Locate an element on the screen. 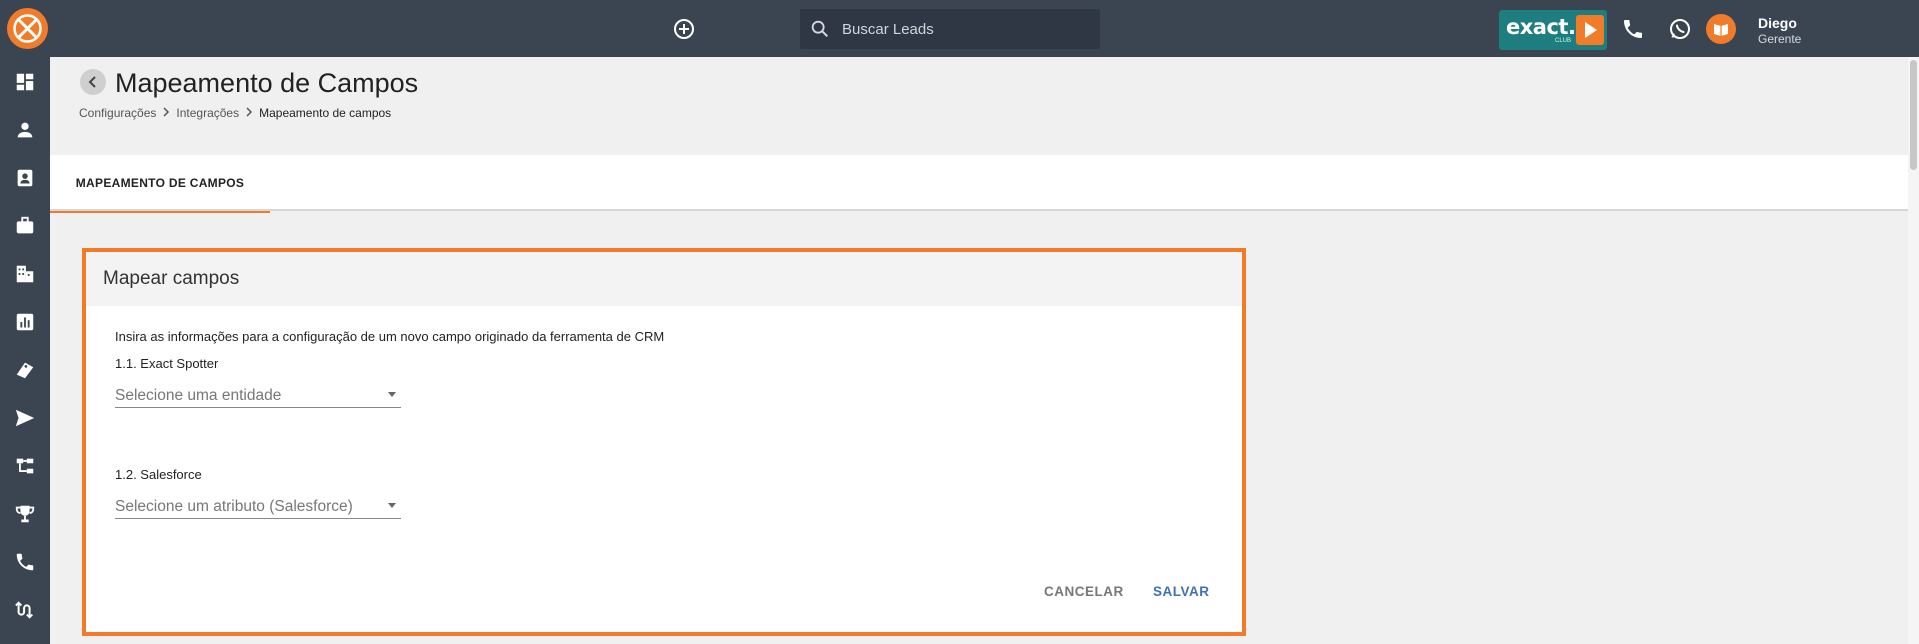  brand-word: exact. is located at coordinates (1541, 27).